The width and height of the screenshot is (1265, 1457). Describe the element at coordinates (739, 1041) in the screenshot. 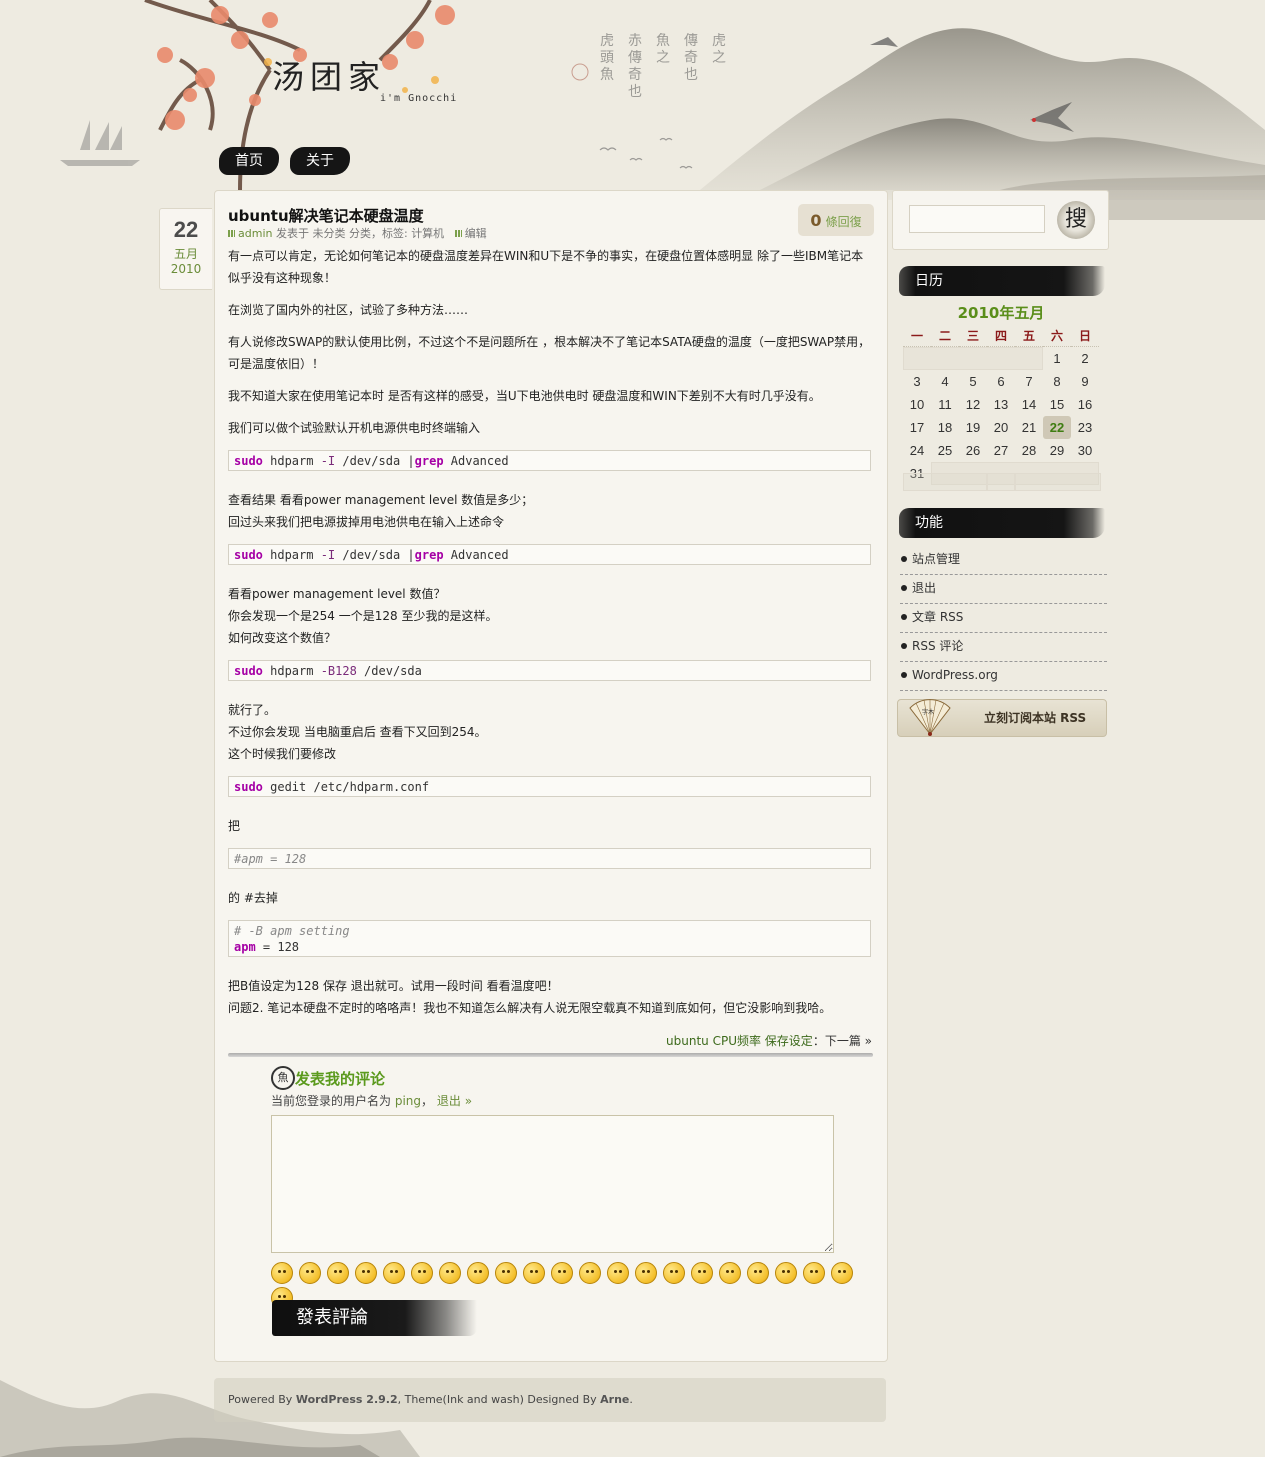

I see `prev-post-link: ubuntu CPU频率 保存设定` at that location.